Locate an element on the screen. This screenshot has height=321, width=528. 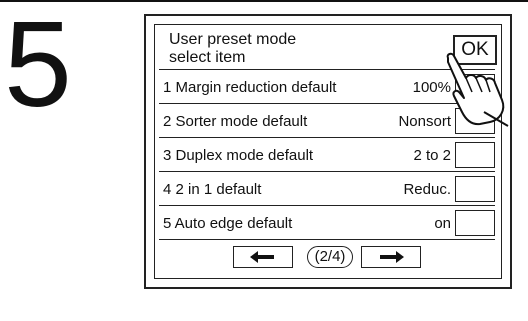
panel-title-line2: select item is located at coordinates (207, 57).